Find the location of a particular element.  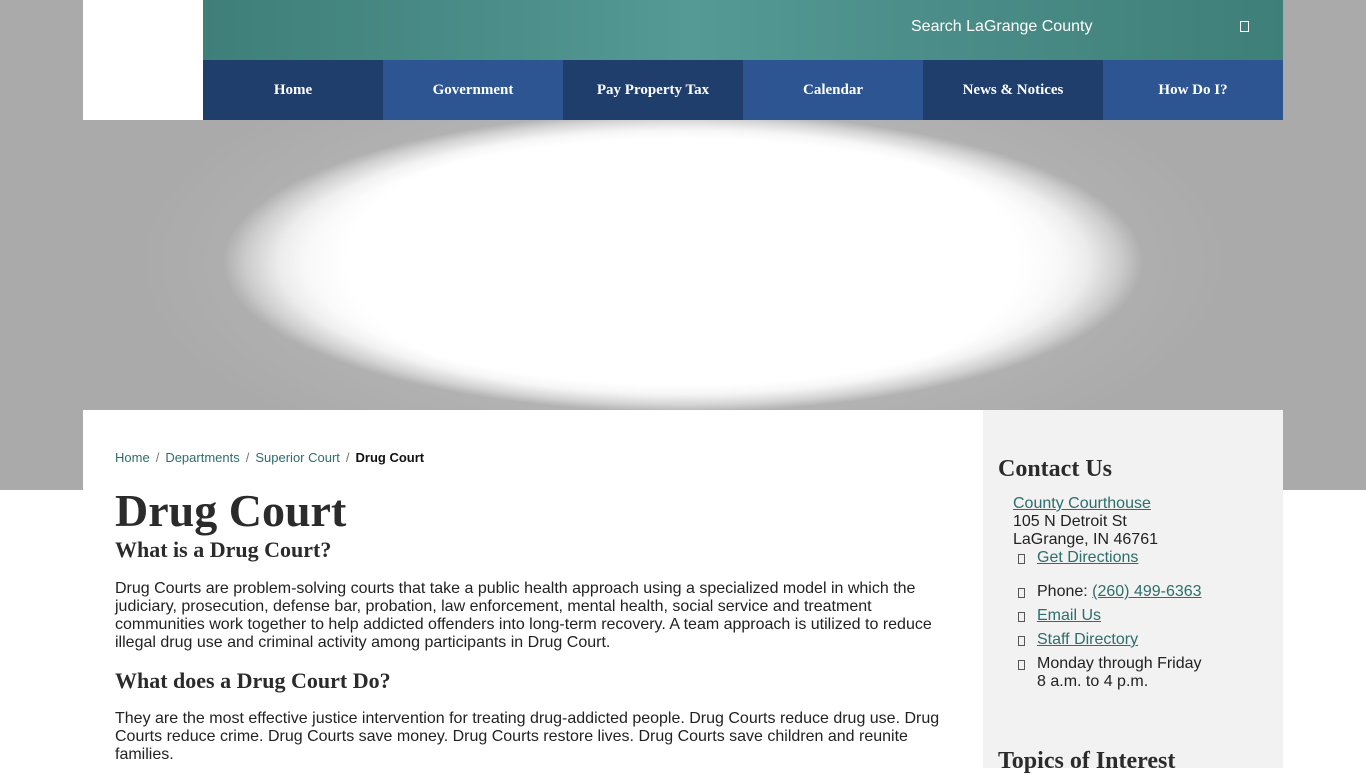

location-link: County Courthouse is located at coordinates (1082, 503).